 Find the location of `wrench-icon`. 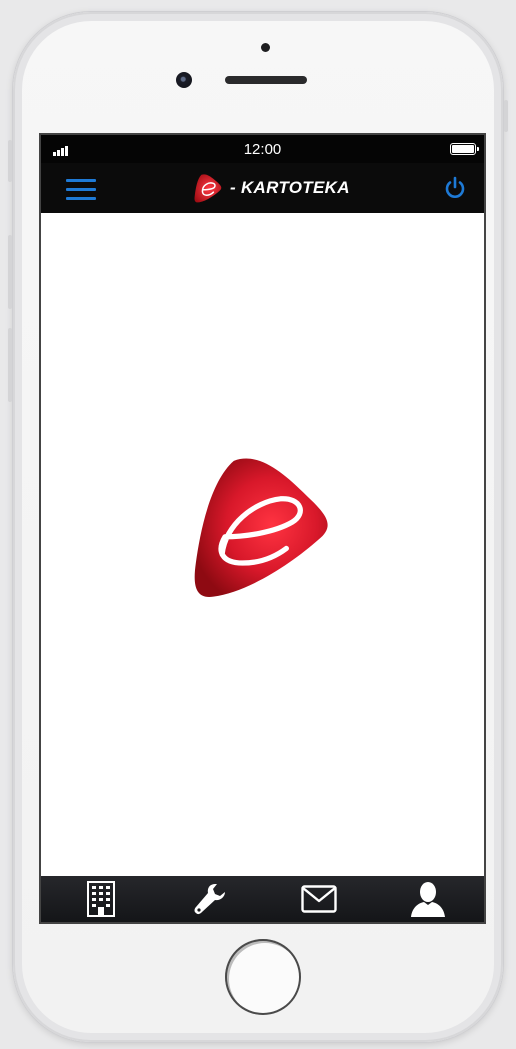

wrench-icon is located at coordinates (209, 899).